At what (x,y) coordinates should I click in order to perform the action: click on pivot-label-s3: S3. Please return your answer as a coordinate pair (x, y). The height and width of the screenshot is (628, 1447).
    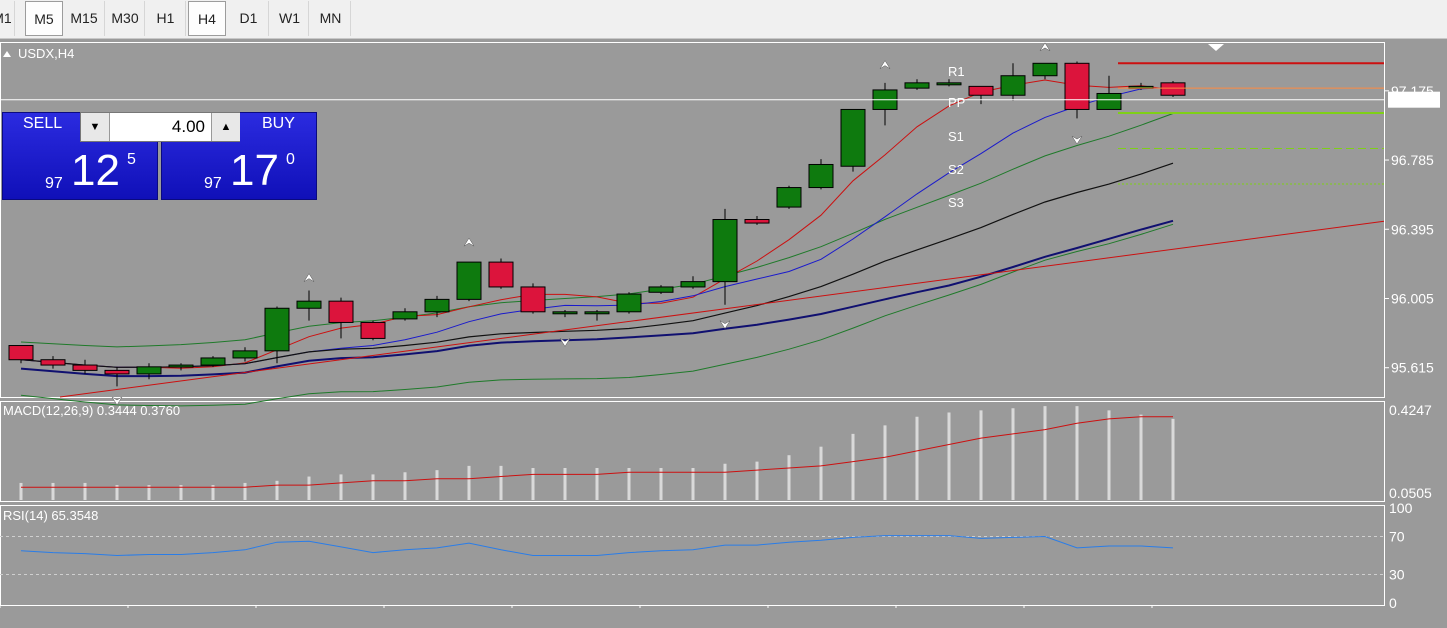
    Looking at the image, I should click on (956, 202).